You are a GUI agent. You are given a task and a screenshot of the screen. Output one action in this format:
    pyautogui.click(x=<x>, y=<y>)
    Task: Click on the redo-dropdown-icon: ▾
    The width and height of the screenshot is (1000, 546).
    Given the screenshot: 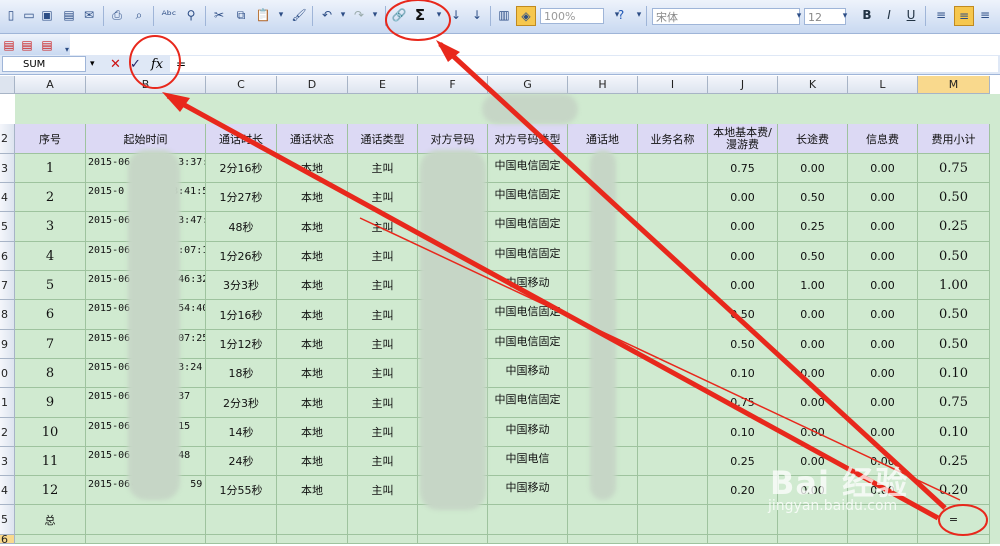 What is the action you would take?
    pyautogui.click(x=375, y=15)
    